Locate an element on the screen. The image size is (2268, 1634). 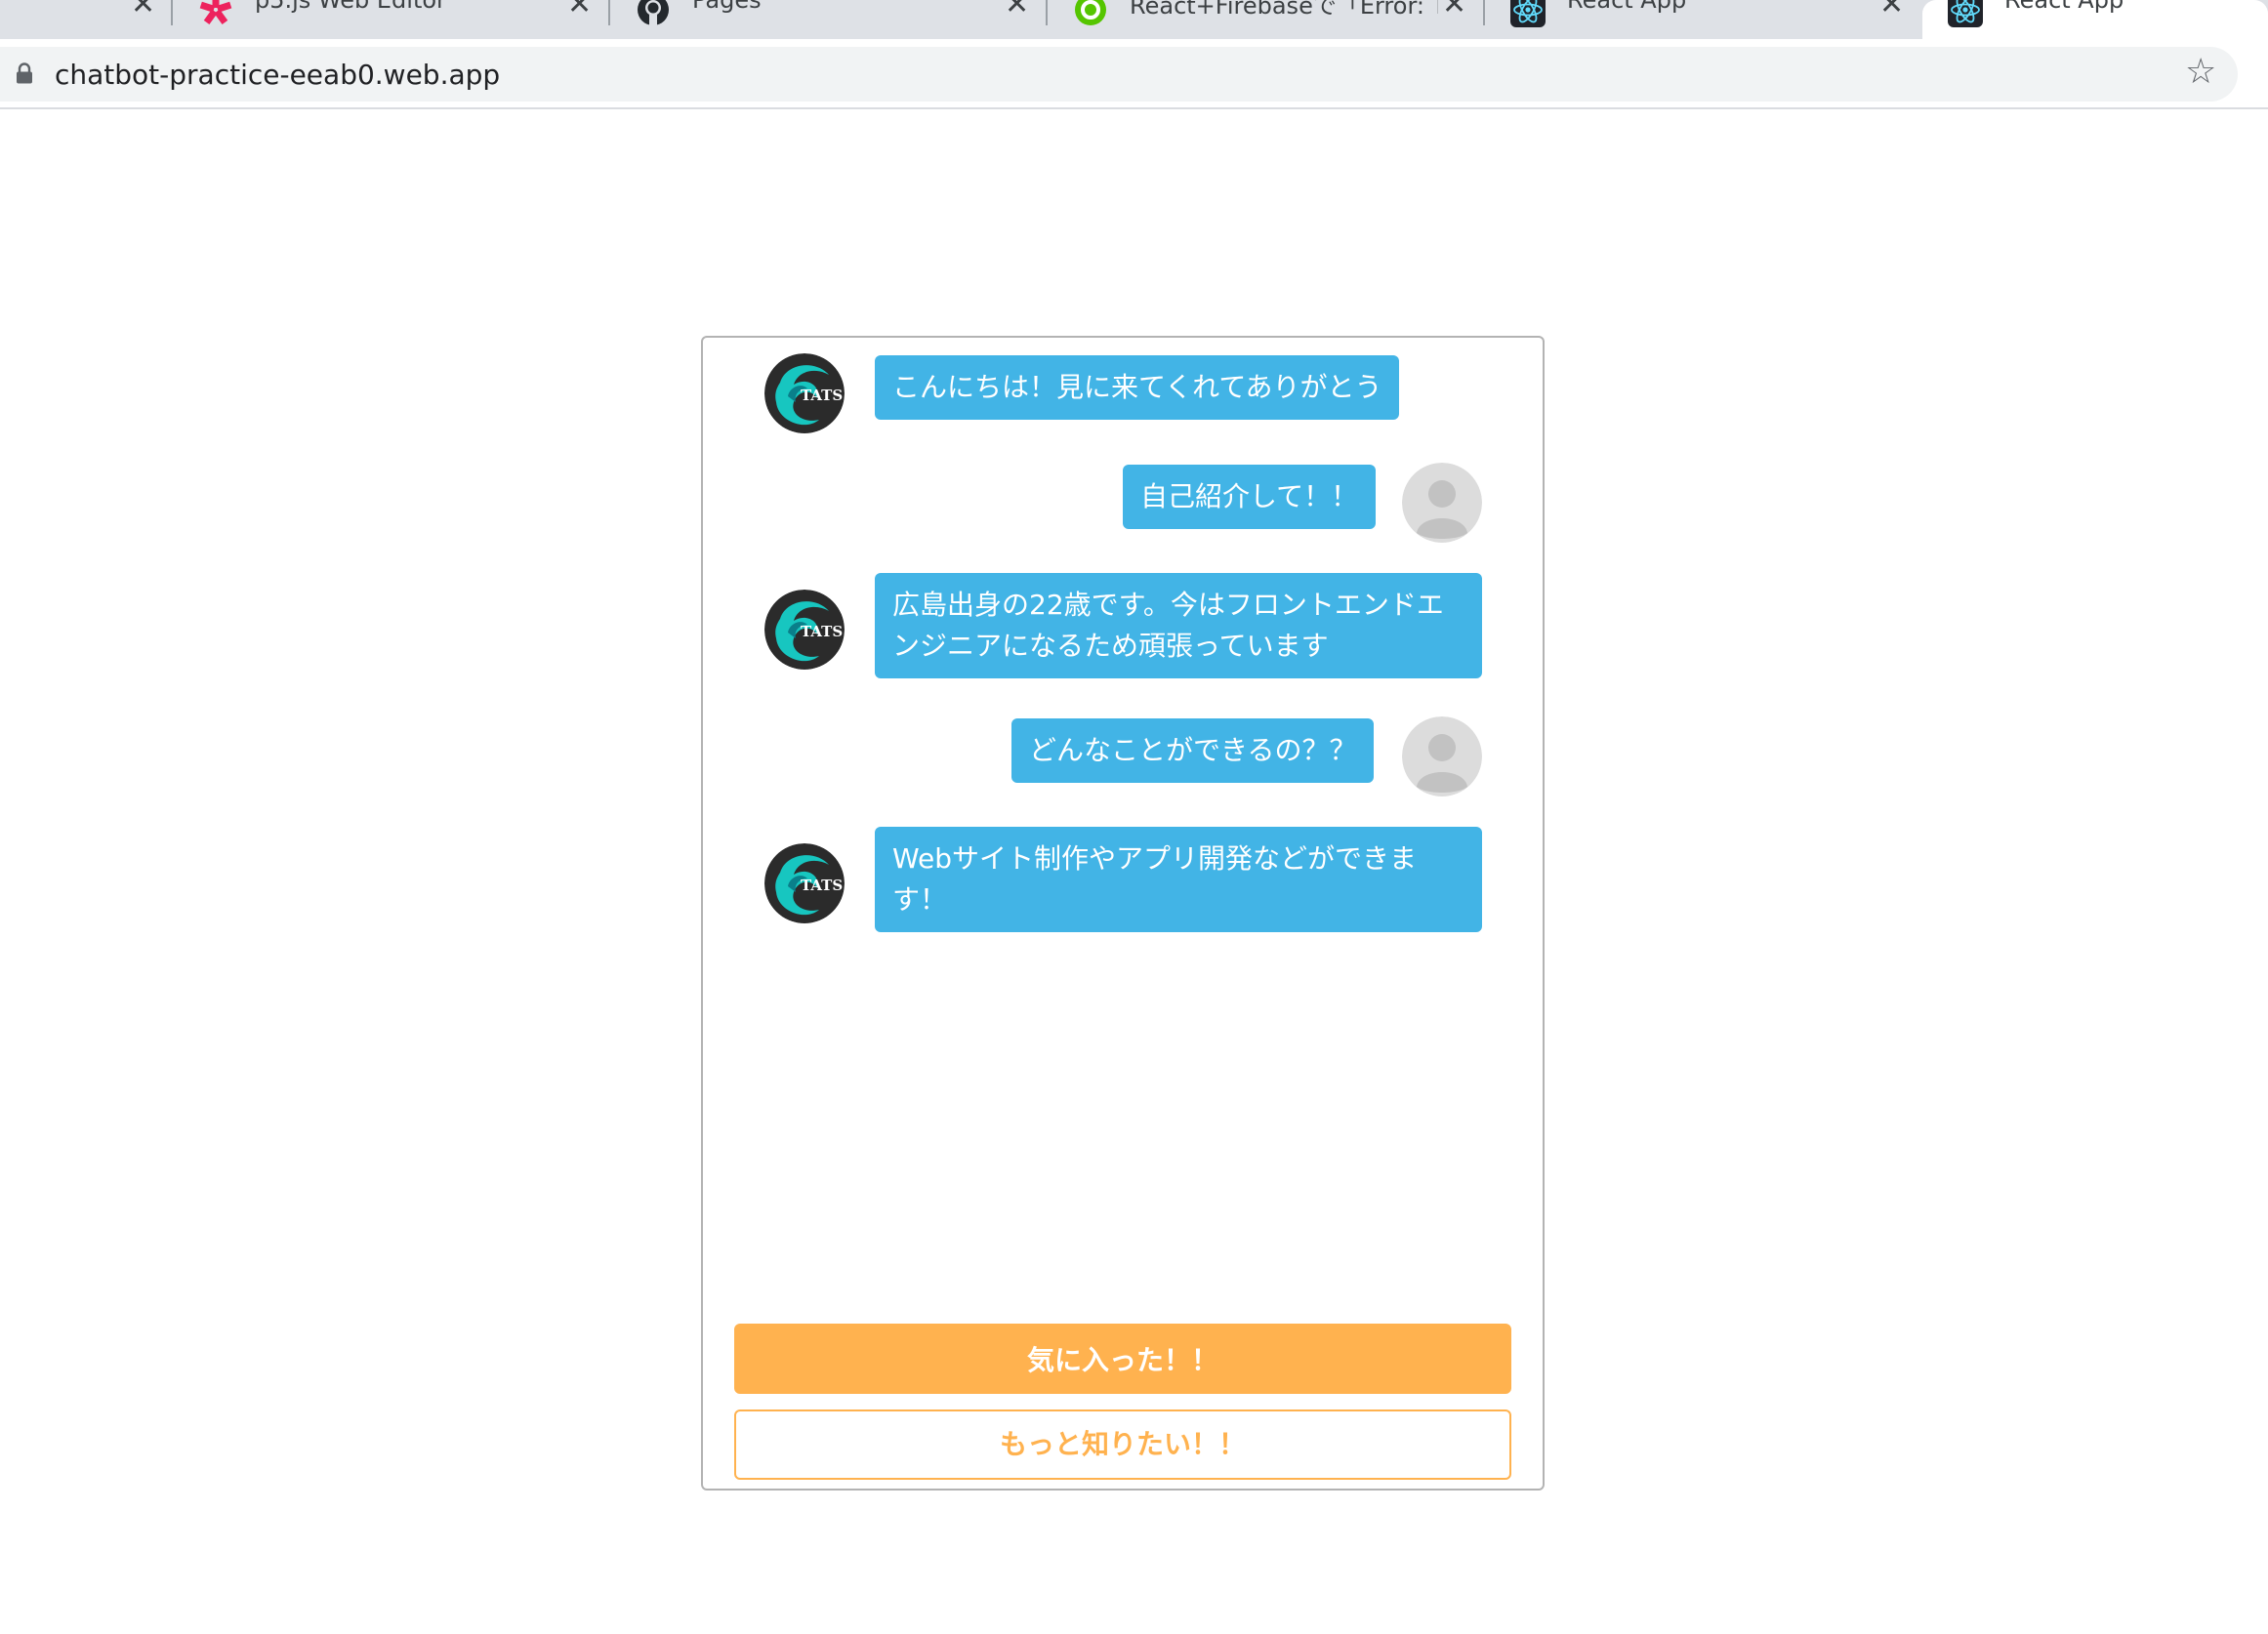
bot-message-bubble: Webサイト制作やアプリ開発などができます！ is located at coordinates (1179, 880).